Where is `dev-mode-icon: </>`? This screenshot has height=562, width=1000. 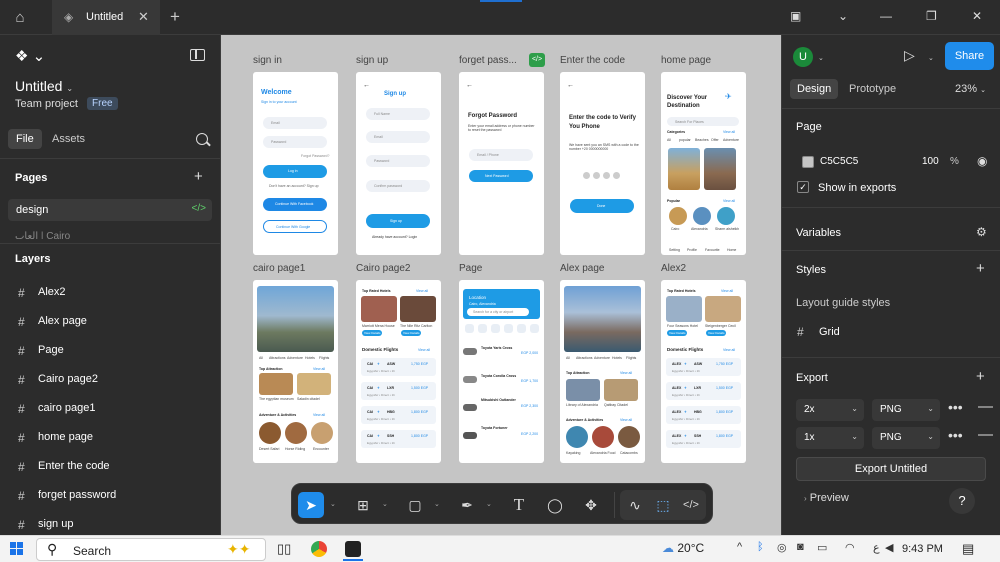 dev-mode-icon: </> is located at coordinates (691, 505).